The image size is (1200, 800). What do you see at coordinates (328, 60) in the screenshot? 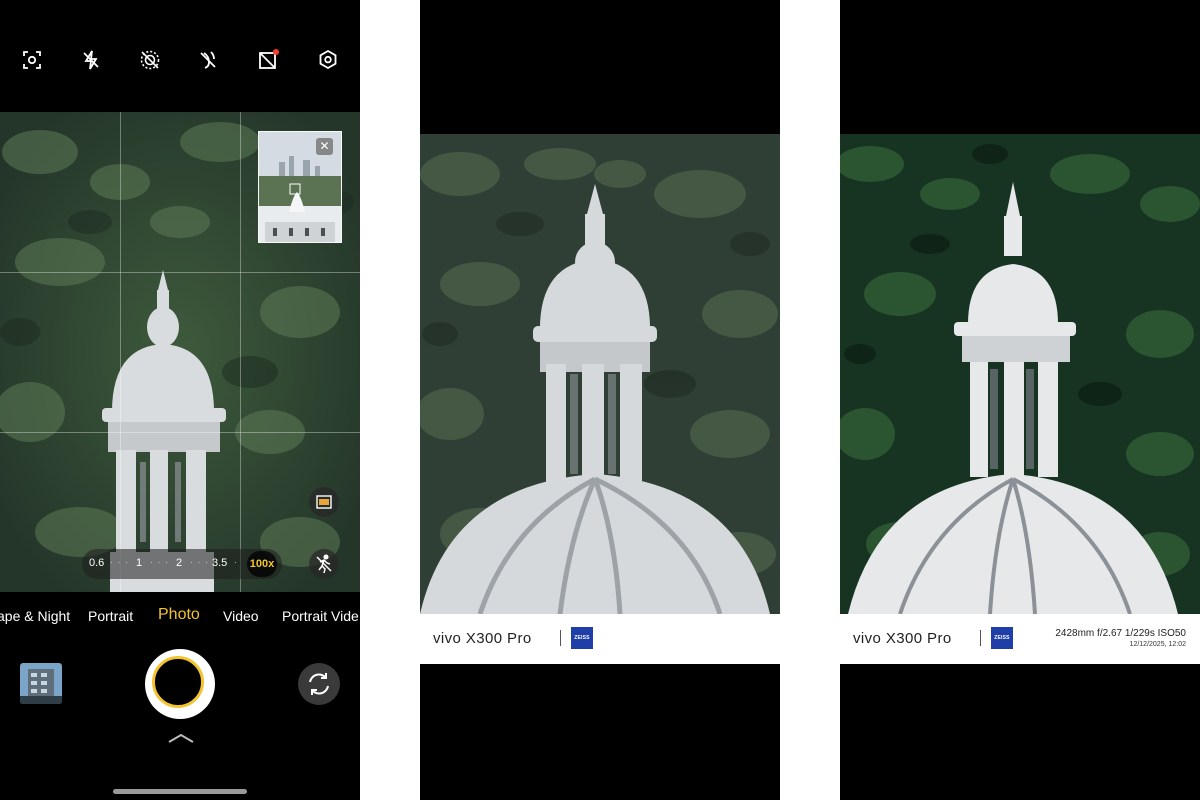
I see `settings-icon` at bounding box center [328, 60].